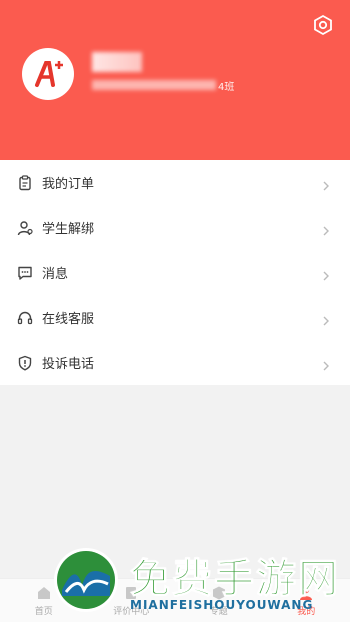 Image resolution: width=350 pixels, height=622 pixels. What do you see at coordinates (25, 363) in the screenshot?
I see `alert-icon` at bounding box center [25, 363].